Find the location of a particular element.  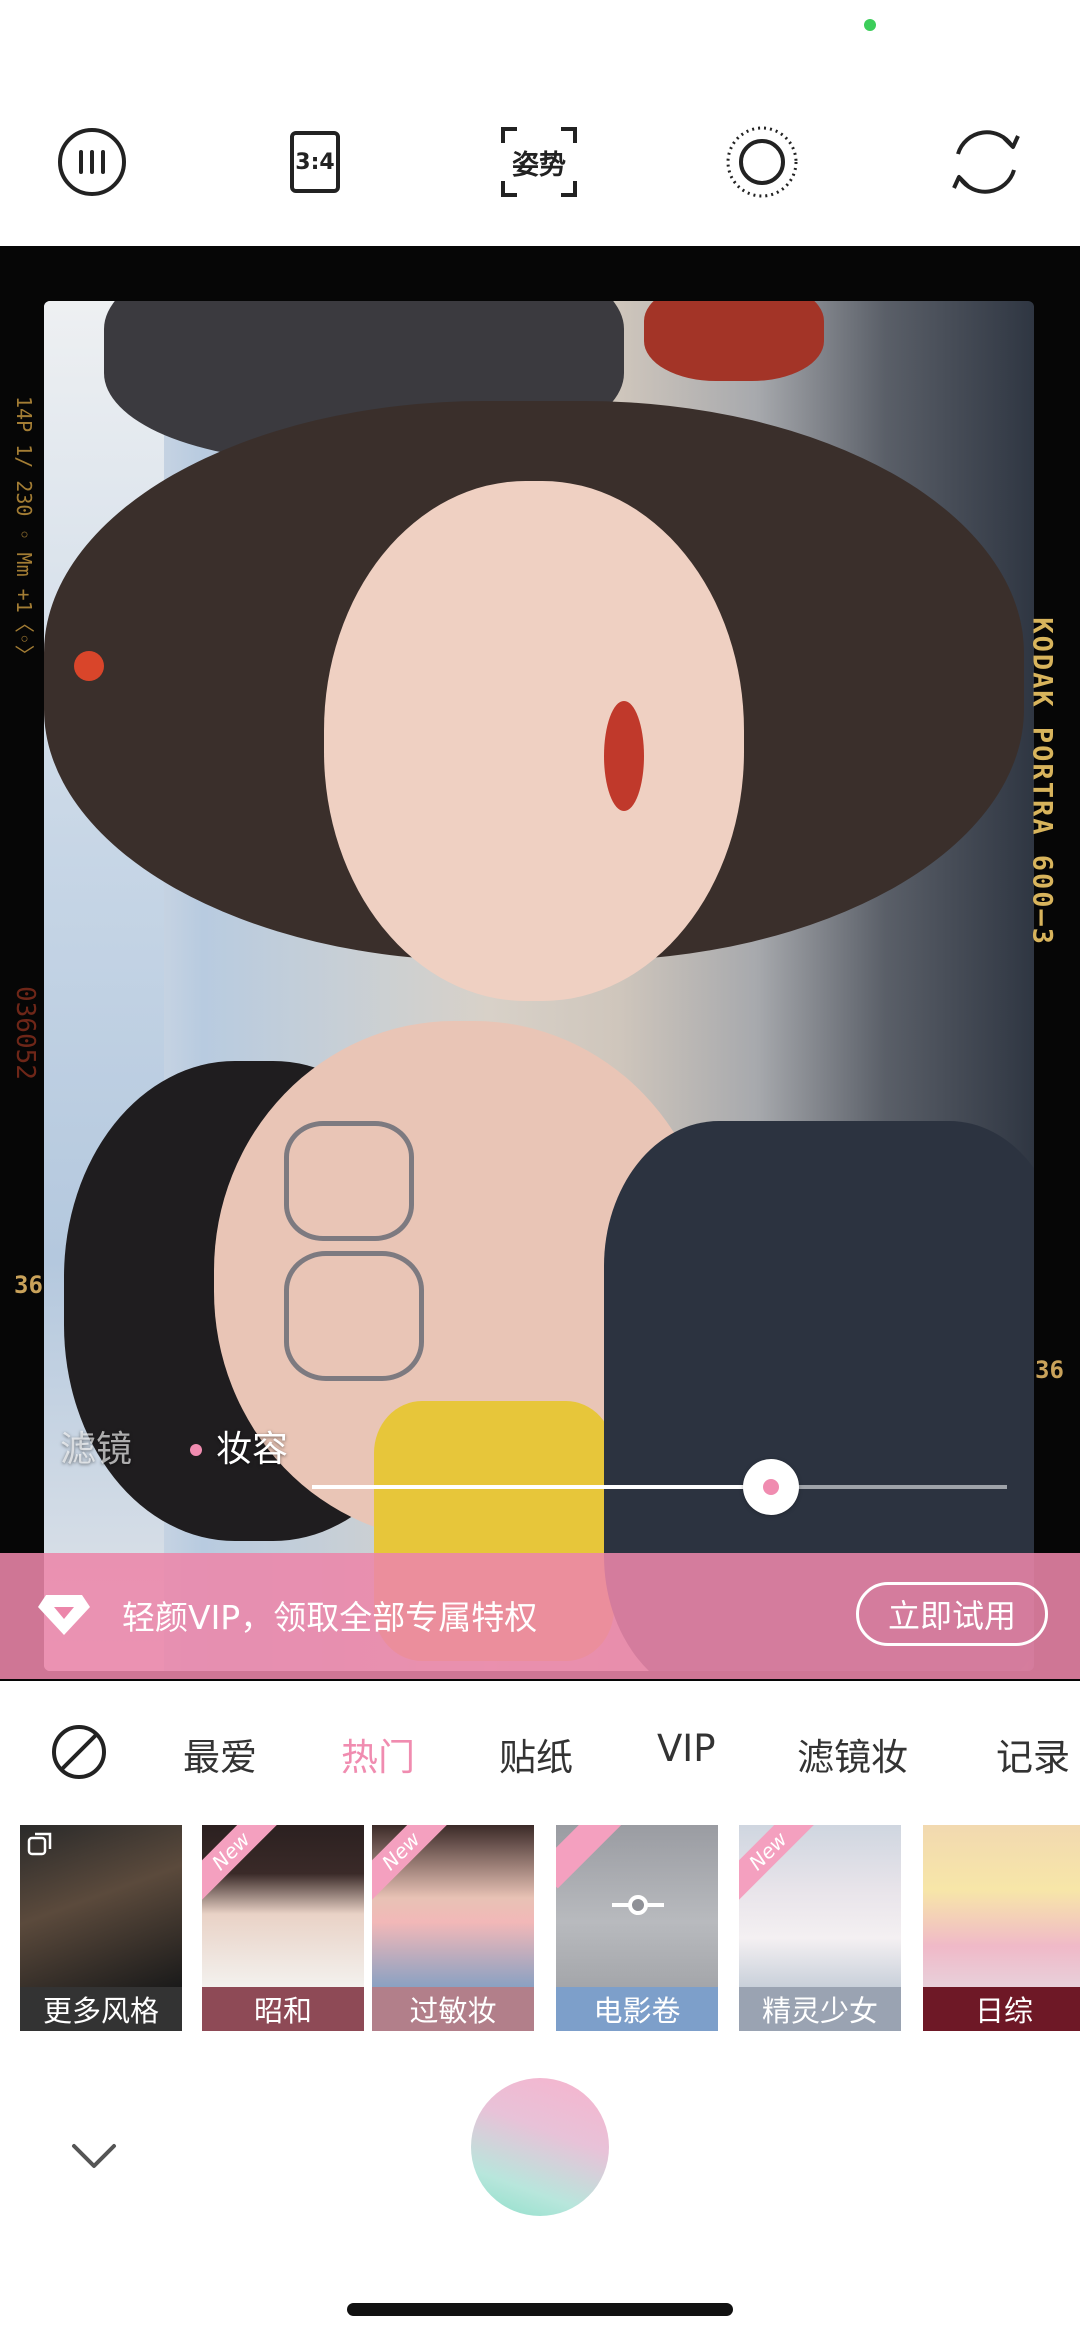

style-item-more: 更多风格 is located at coordinates (101, 1928).